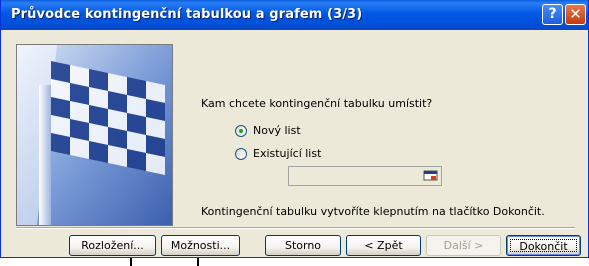 The image size is (589, 266). Describe the element at coordinates (575, 14) in the screenshot. I see `close-button: ✕` at that location.